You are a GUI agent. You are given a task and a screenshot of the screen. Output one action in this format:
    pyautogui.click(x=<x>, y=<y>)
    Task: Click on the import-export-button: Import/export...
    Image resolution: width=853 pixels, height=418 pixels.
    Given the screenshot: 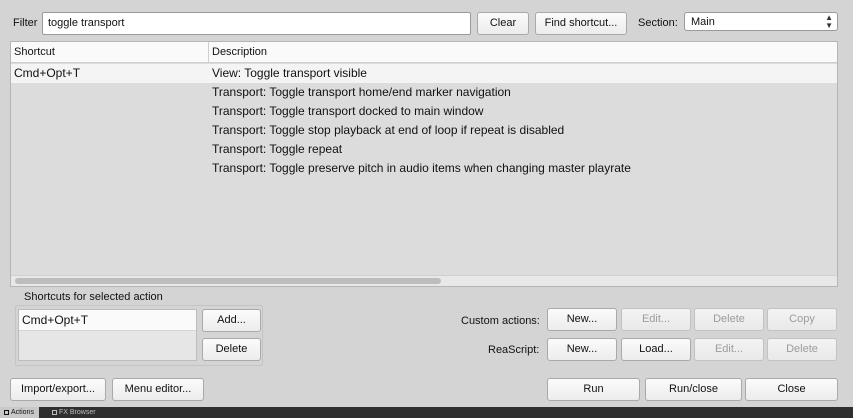 What is the action you would take?
    pyautogui.click(x=58, y=389)
    